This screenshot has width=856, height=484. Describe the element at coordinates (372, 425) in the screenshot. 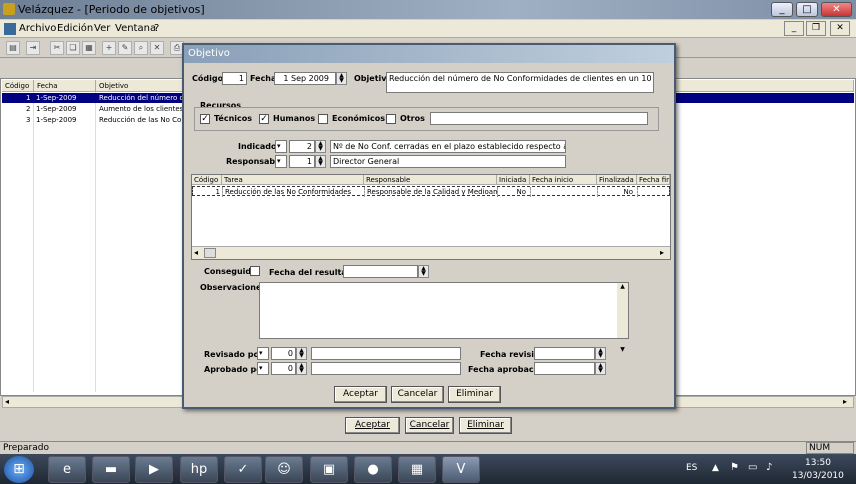

I see `main-aceptar-button: Aceptar` at that location.